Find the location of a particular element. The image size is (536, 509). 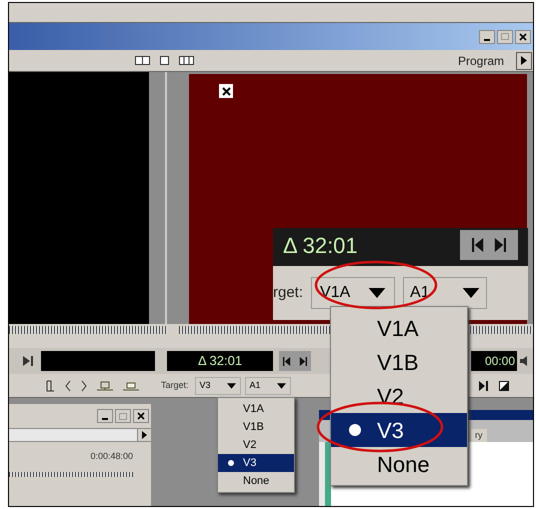

monitor-label: Program is located at coordinates (481, 61).